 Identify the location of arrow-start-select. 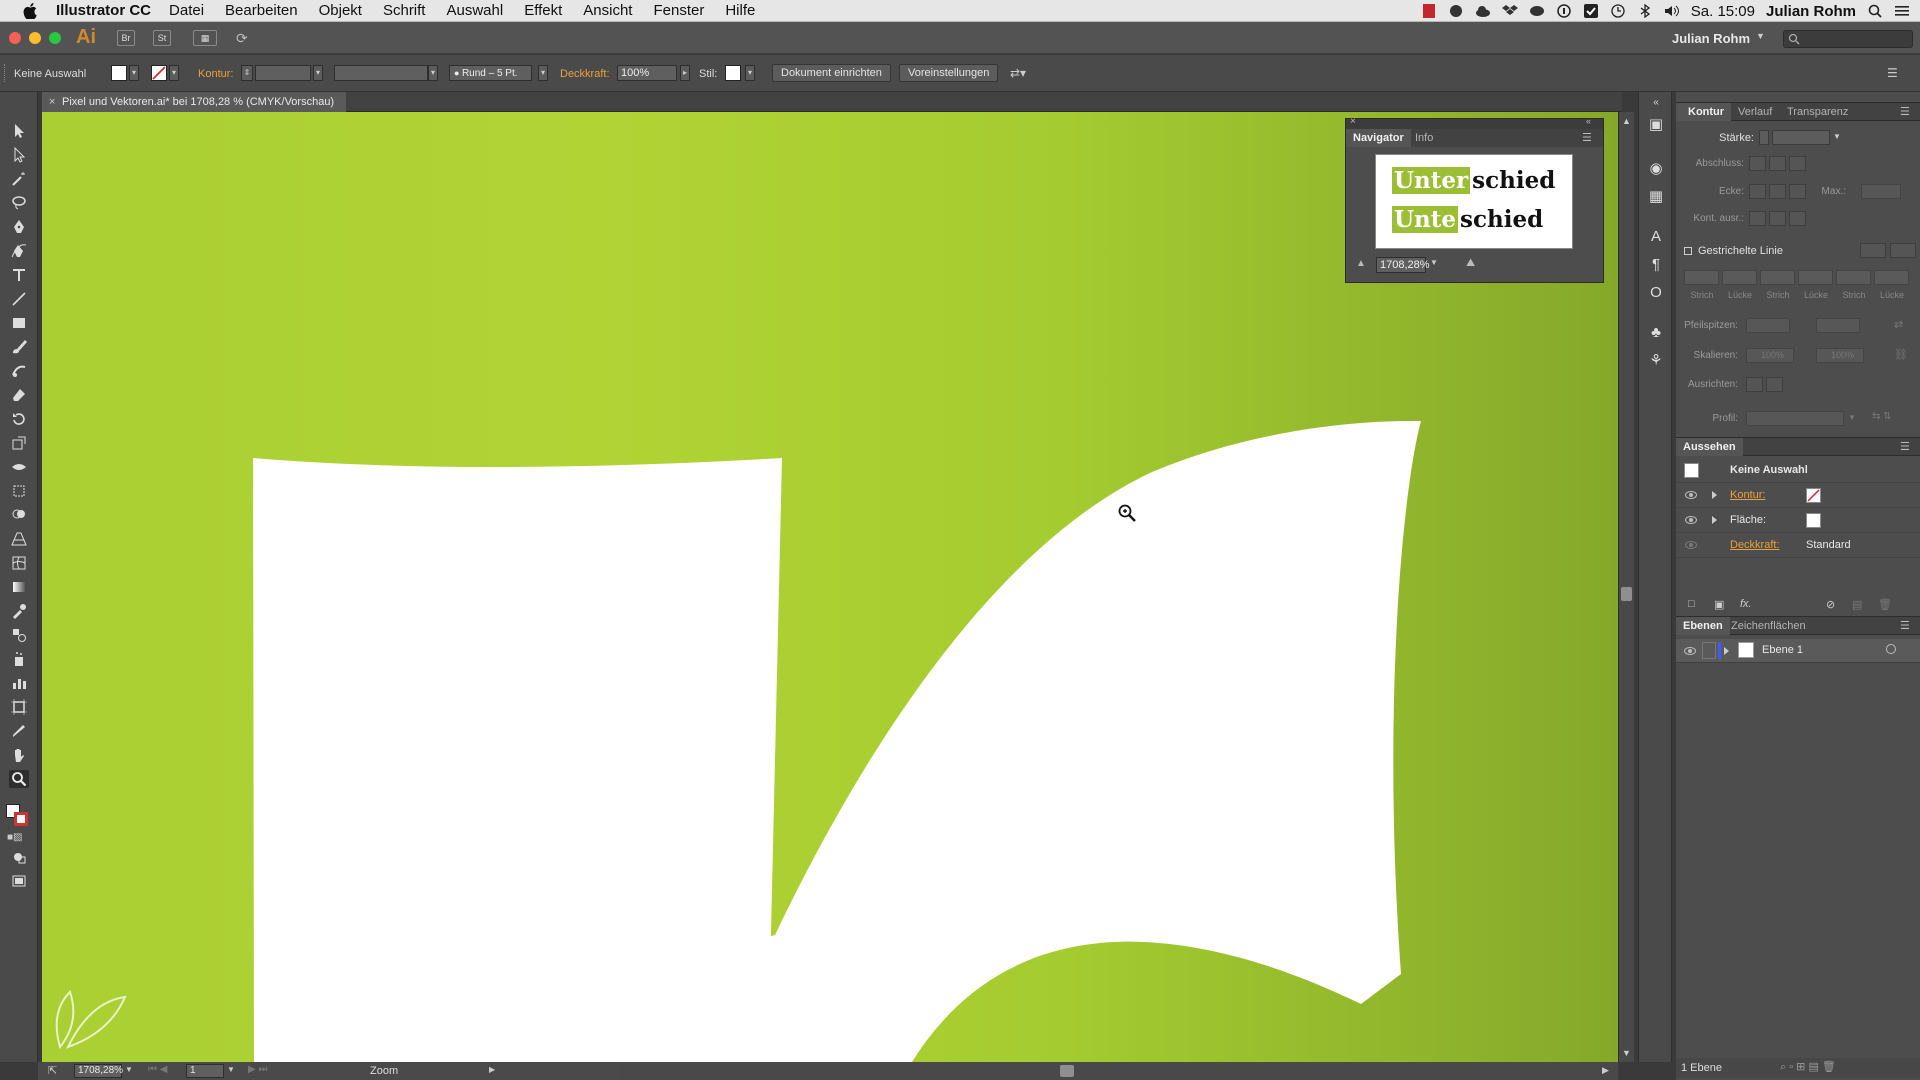
(1768, 325).